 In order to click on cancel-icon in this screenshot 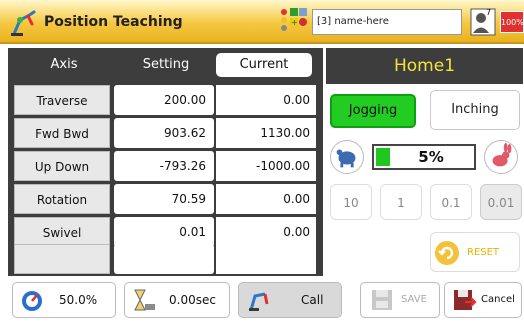, I will do `click(465, 300)`.